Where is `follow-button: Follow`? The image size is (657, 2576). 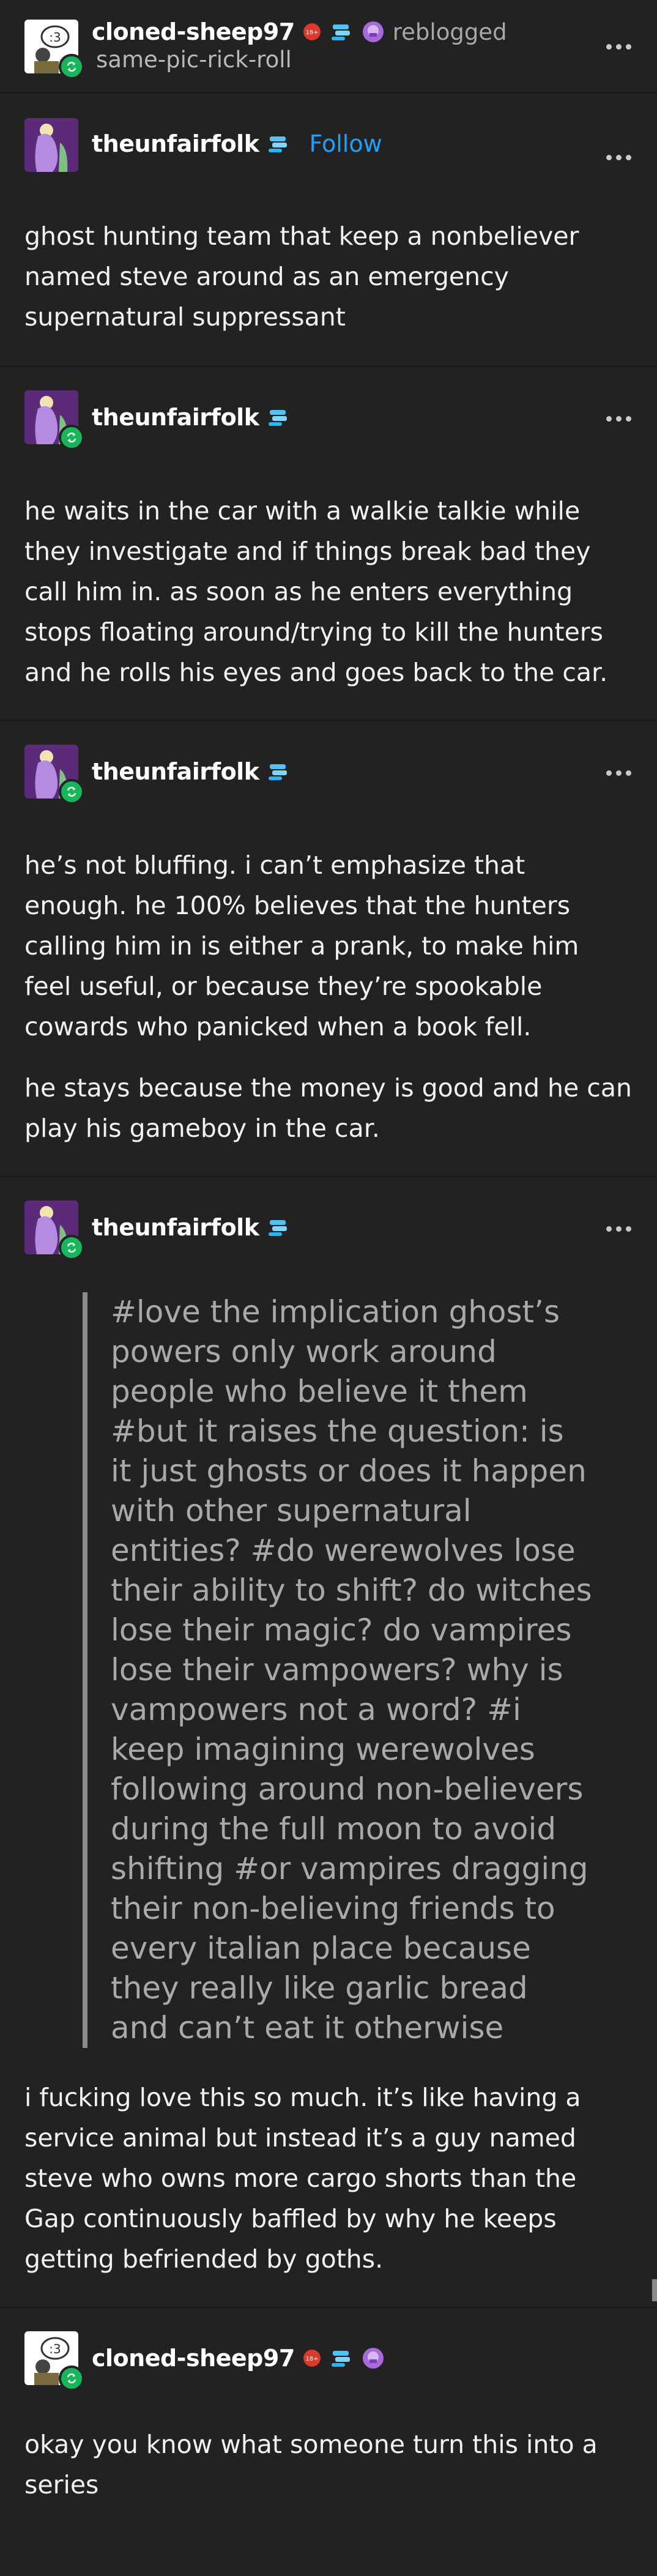
follow-button: Follow is located at coordinates (345, 144).